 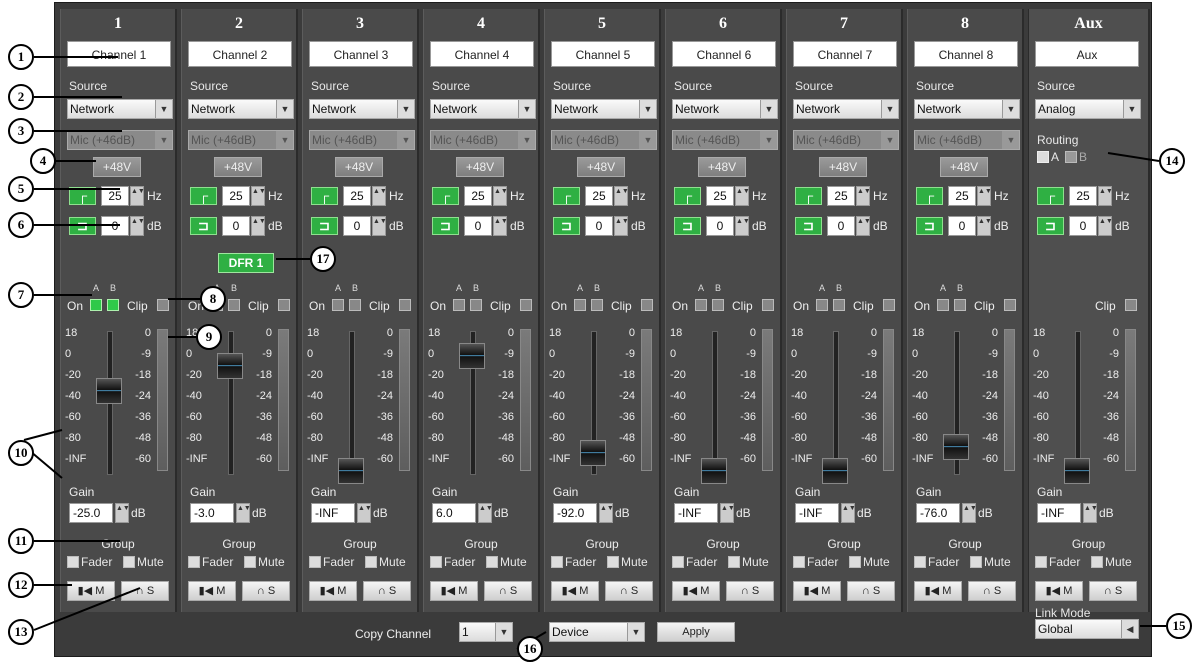 What do you see at coordinates (21, 97) in the screenshot?
I see `callout-marker: 2` at bounding box center [21, 97].